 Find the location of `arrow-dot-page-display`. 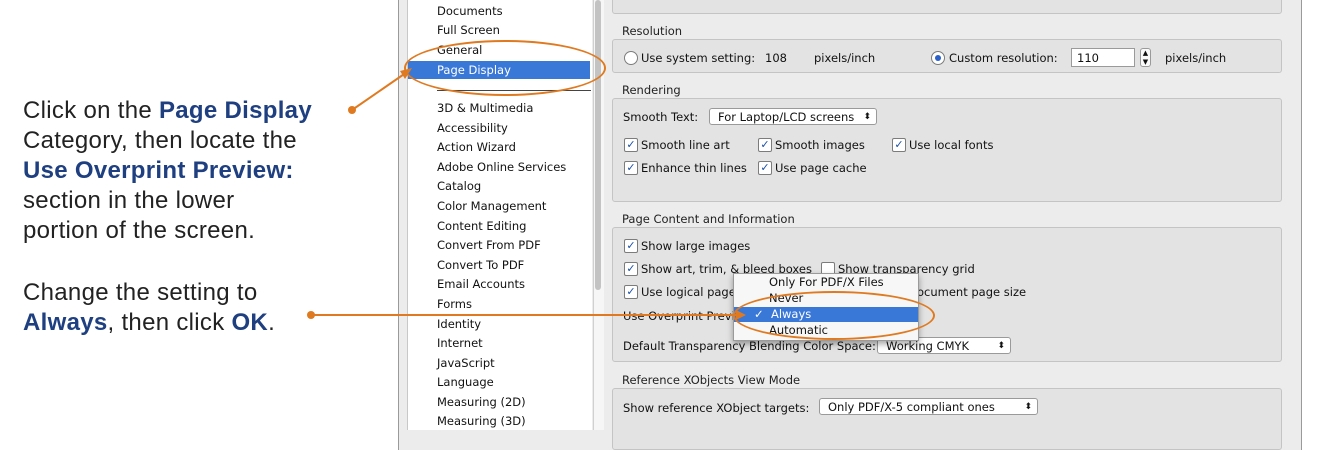

arrow-dot-page-display is located at coordinates (352, 110).